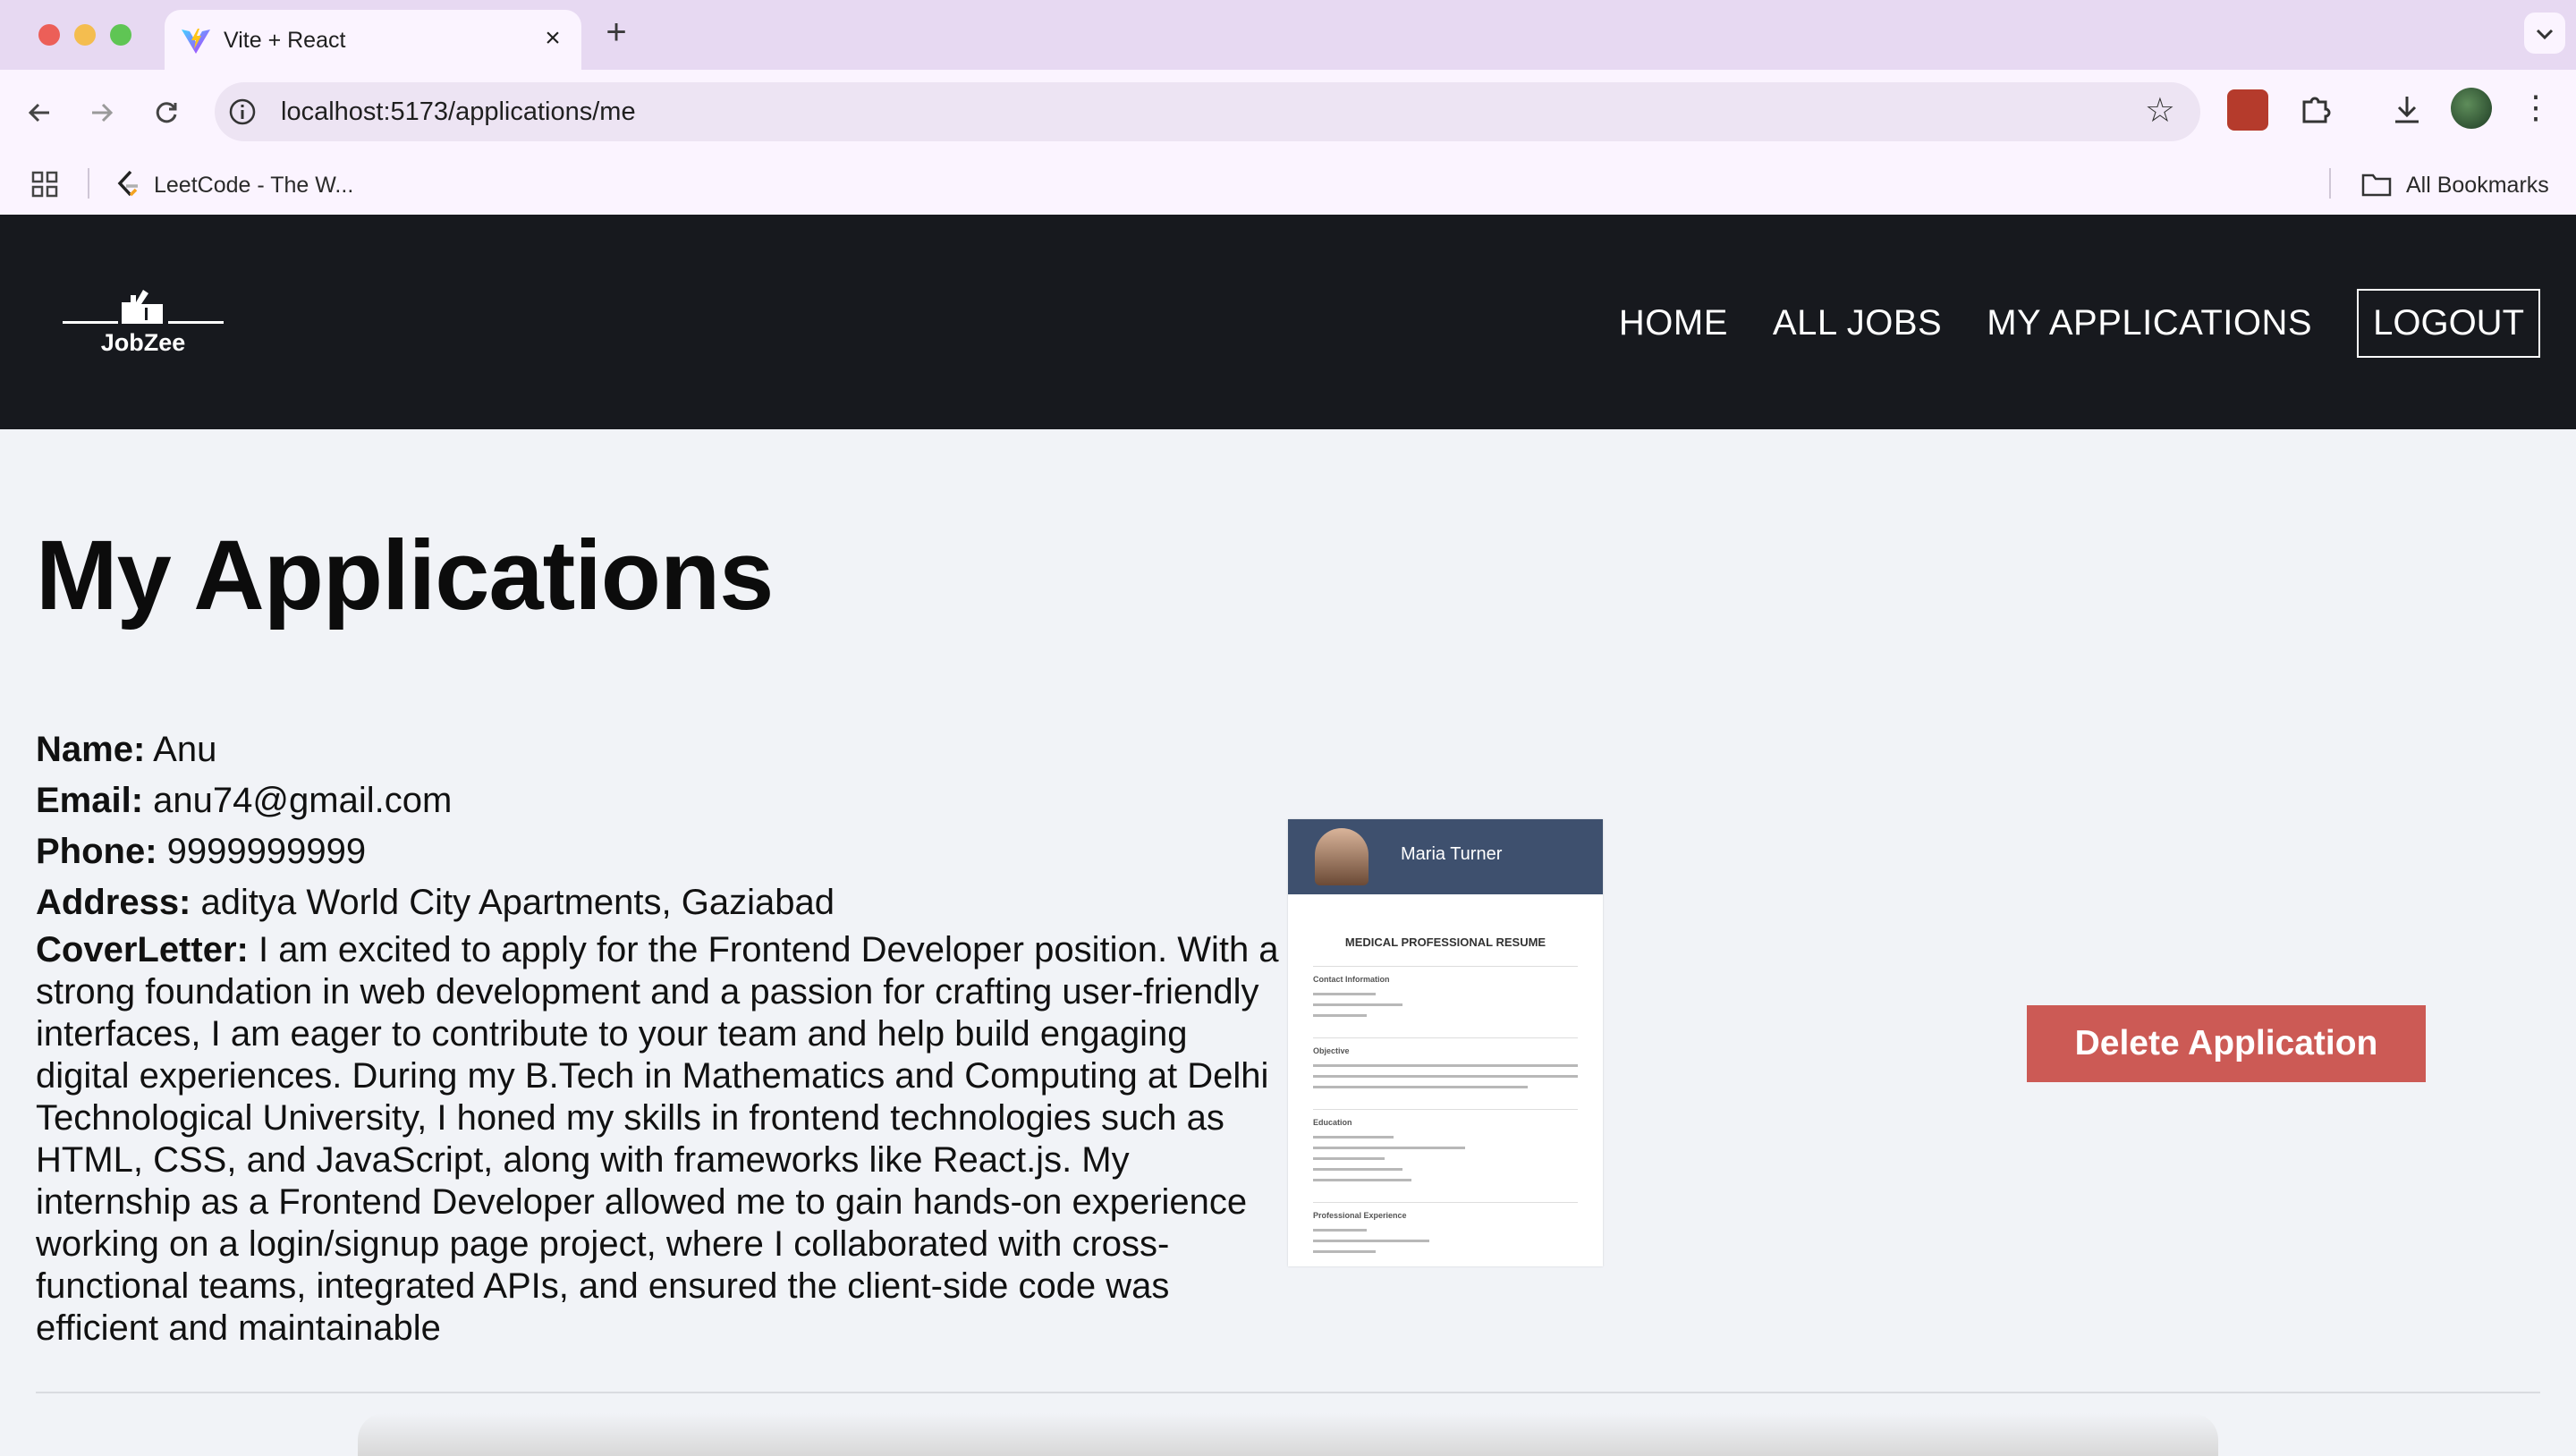 The width and height of the screenshot is (2576, 1456). What do you see at coordinates (166, 111) in the screenshot?
I see `reload-icon` at bounding box center [166, 111].